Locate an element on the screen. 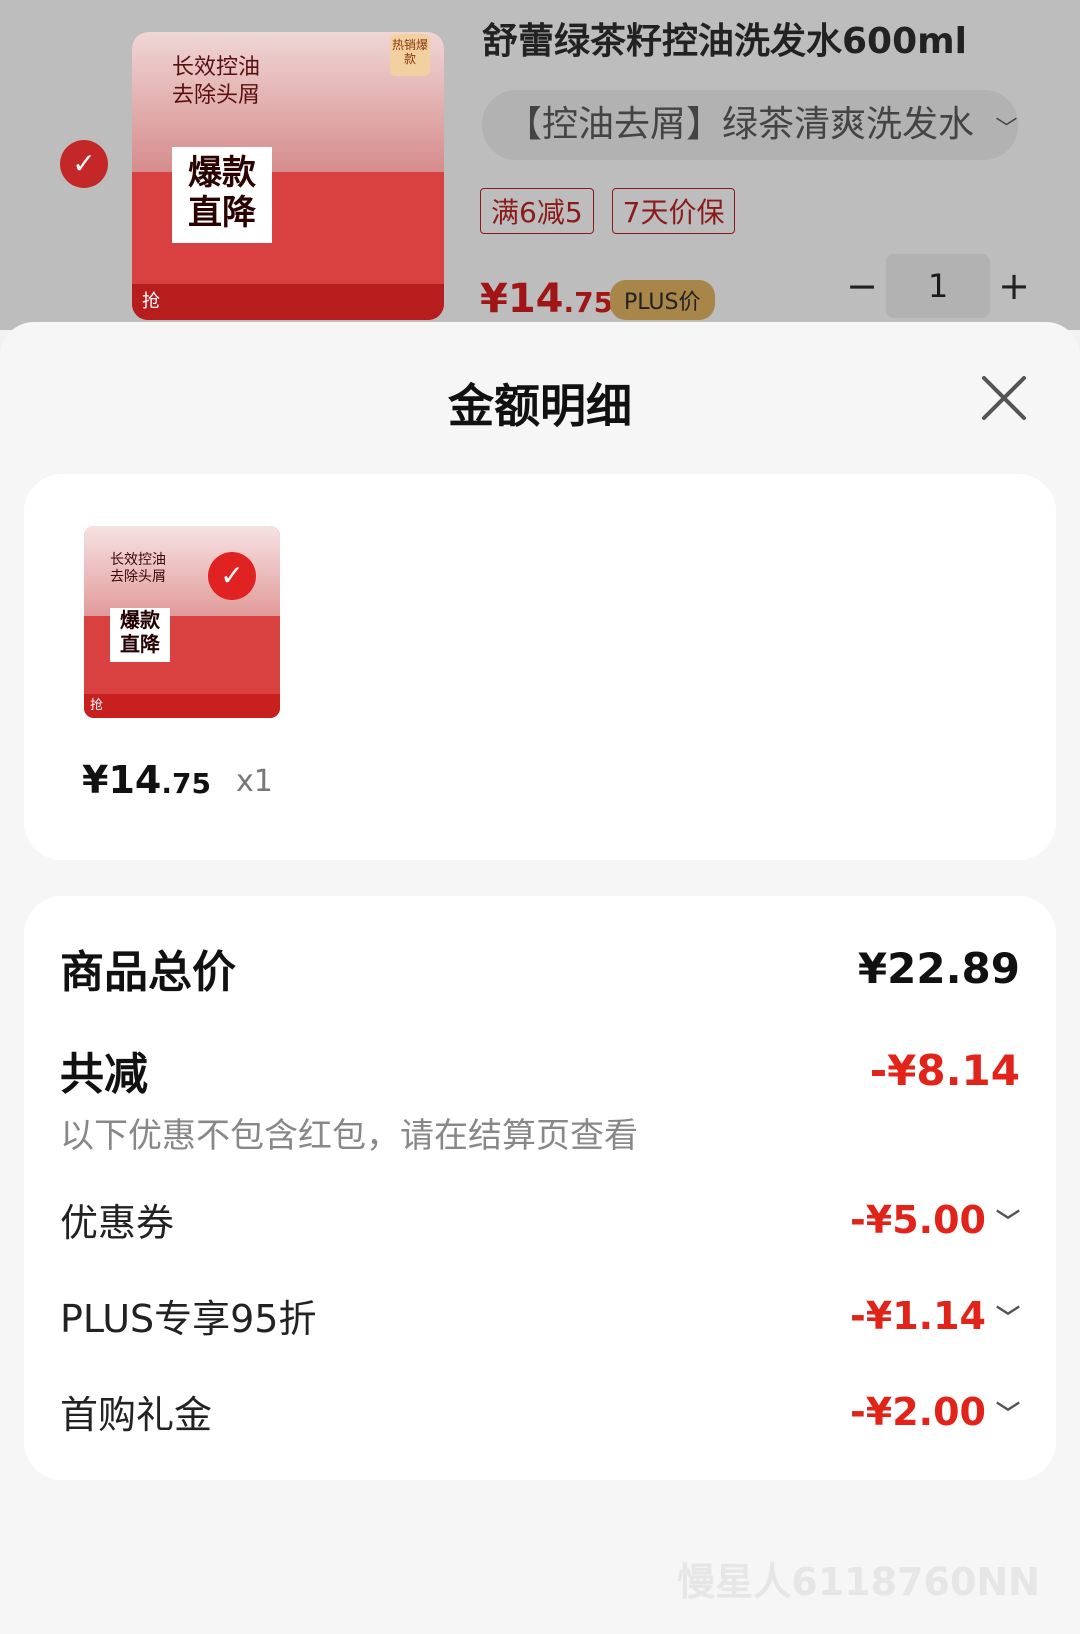  discount-label: 优惠券 is located at coordinates (117, 1223).